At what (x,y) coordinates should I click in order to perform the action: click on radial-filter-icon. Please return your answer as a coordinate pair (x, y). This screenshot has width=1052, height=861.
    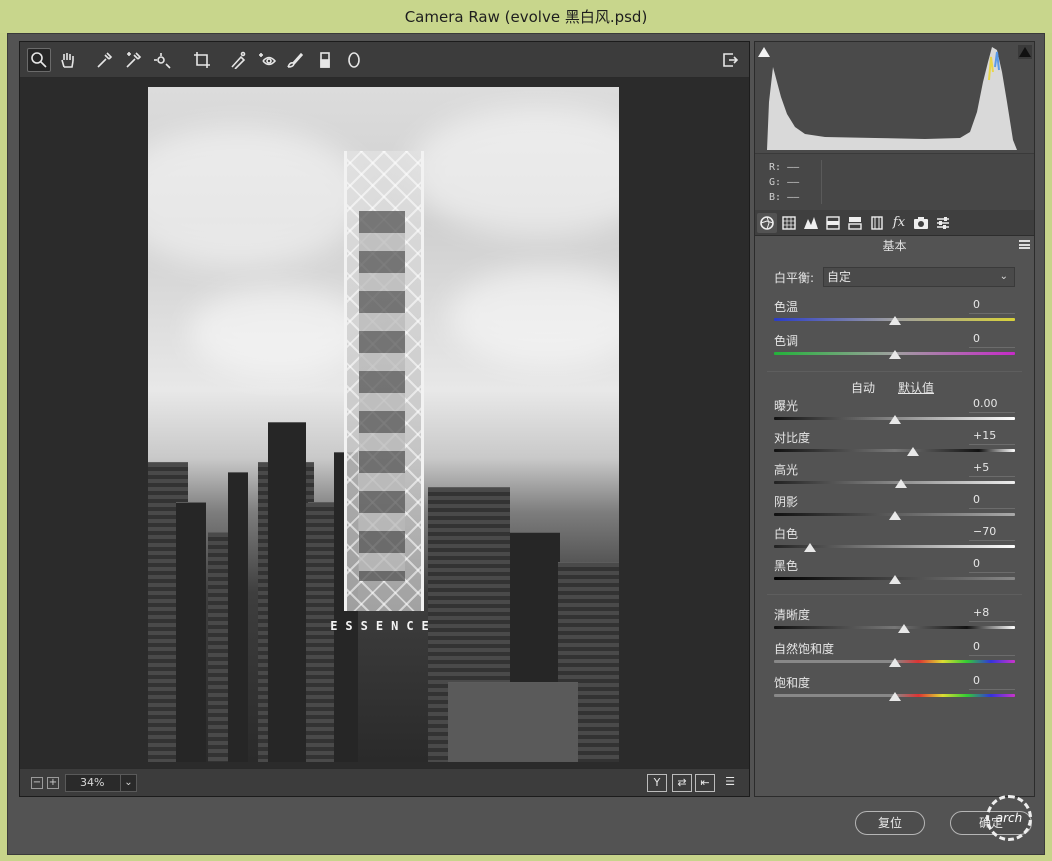
    Looking at the image, I should click on (354, 60).